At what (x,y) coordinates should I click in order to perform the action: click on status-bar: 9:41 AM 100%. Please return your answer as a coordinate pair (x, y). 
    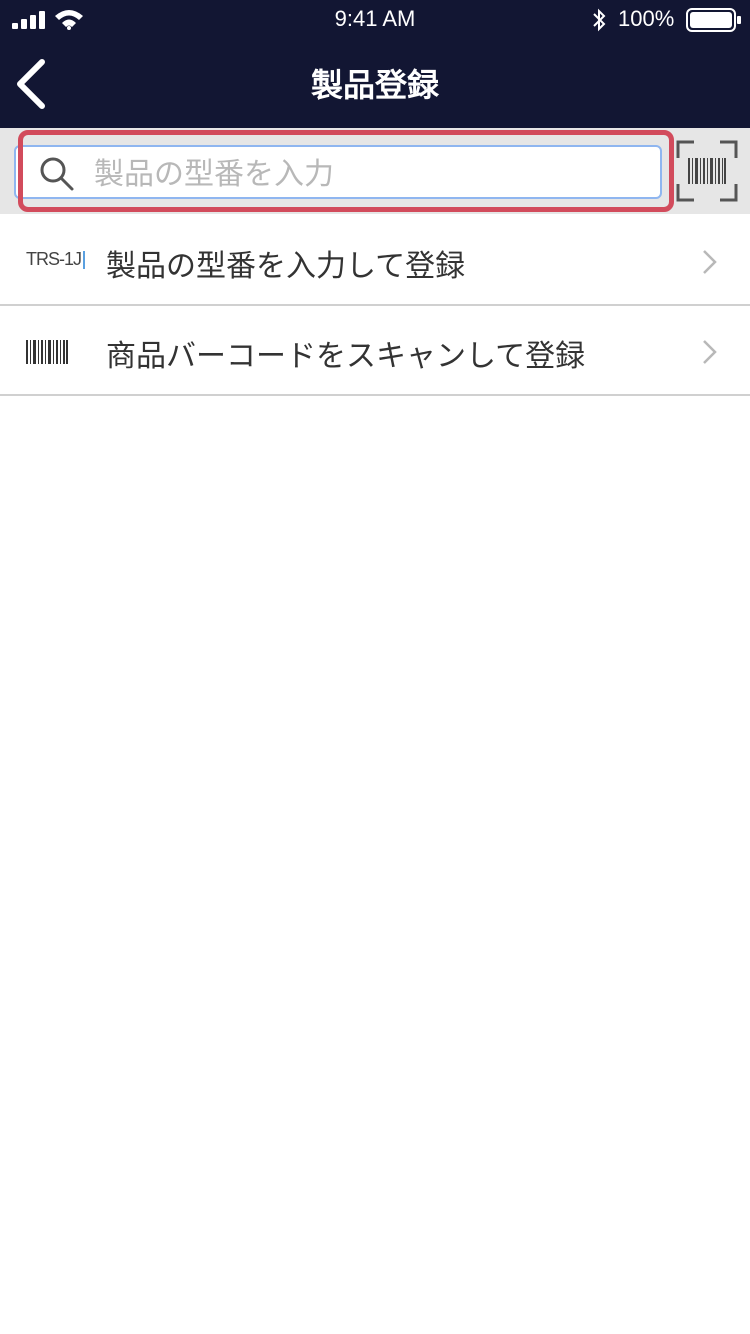
    Looking at the image, I should click on (375, 20).